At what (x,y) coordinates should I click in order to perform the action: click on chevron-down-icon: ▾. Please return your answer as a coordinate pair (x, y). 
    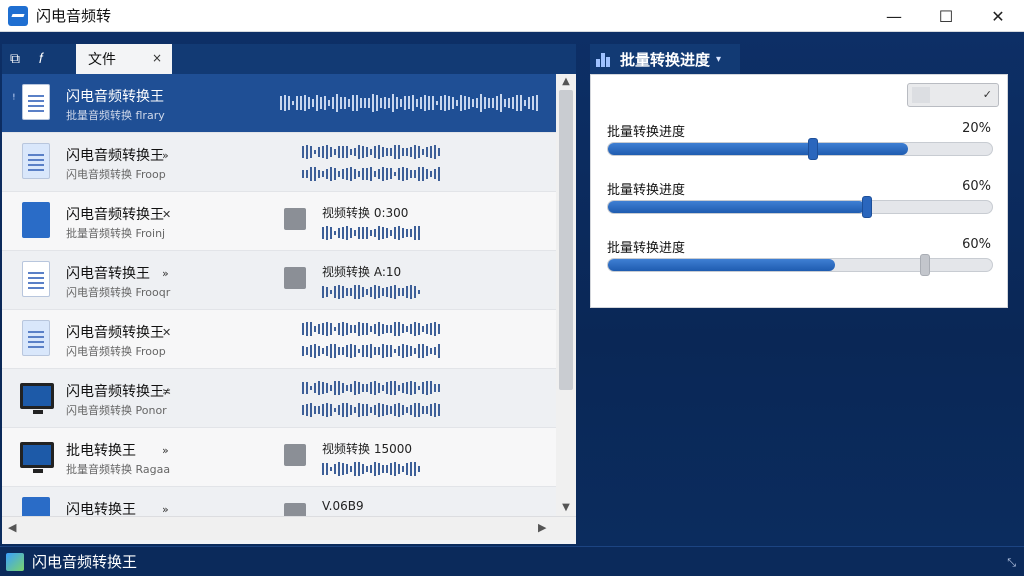
    Looking at the image, I should click on (718, 59).